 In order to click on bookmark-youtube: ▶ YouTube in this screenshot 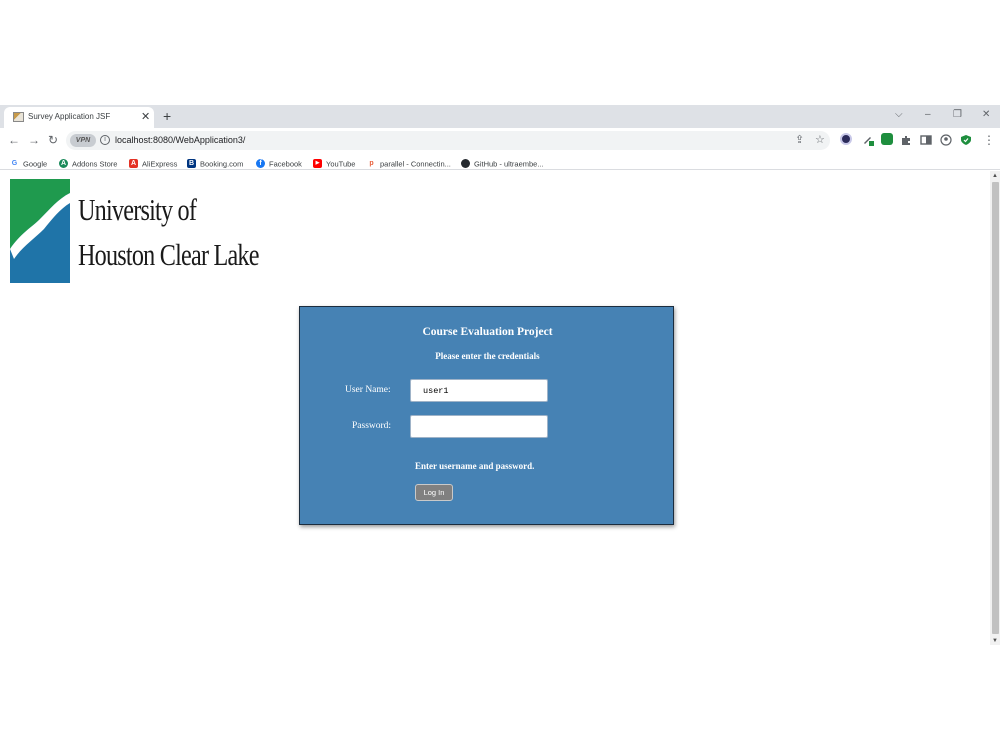, I will do `click(334, 162)`.